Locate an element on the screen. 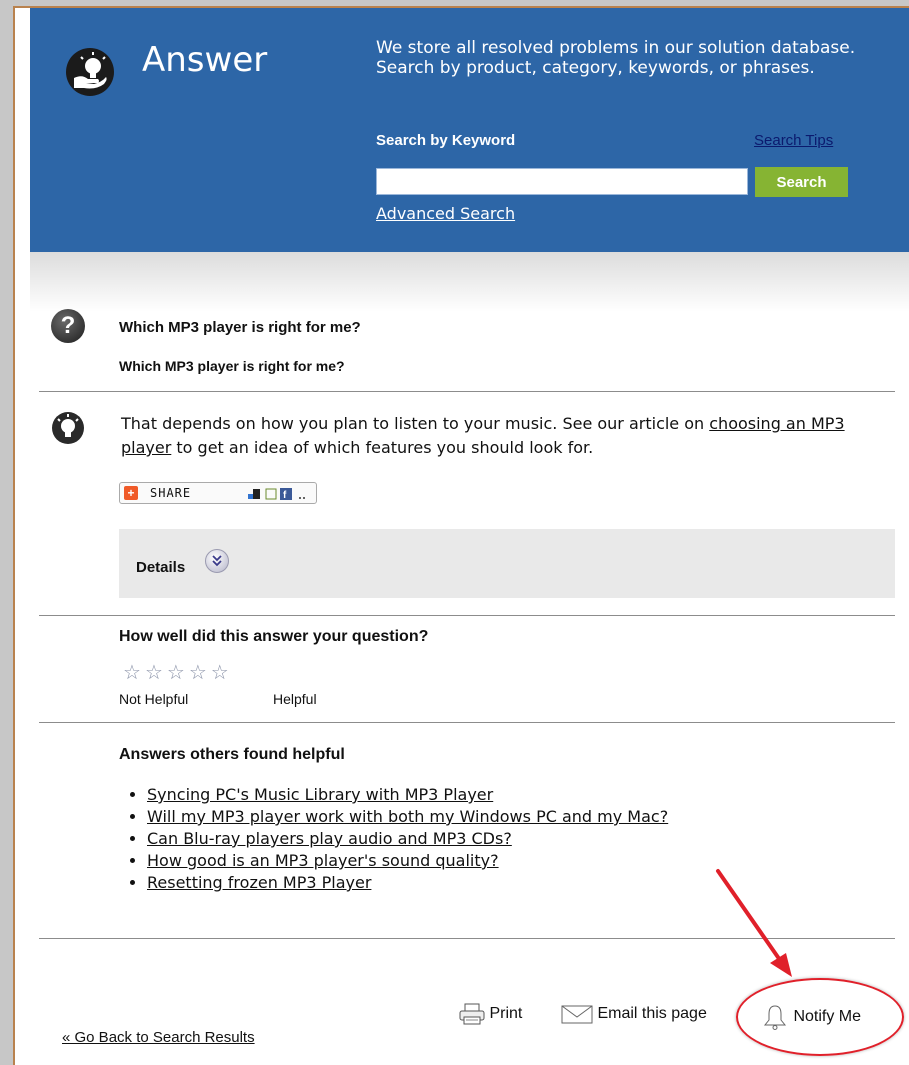 The image size is (909, 1065). print-label: Print is located at coordinates (506, 1014).